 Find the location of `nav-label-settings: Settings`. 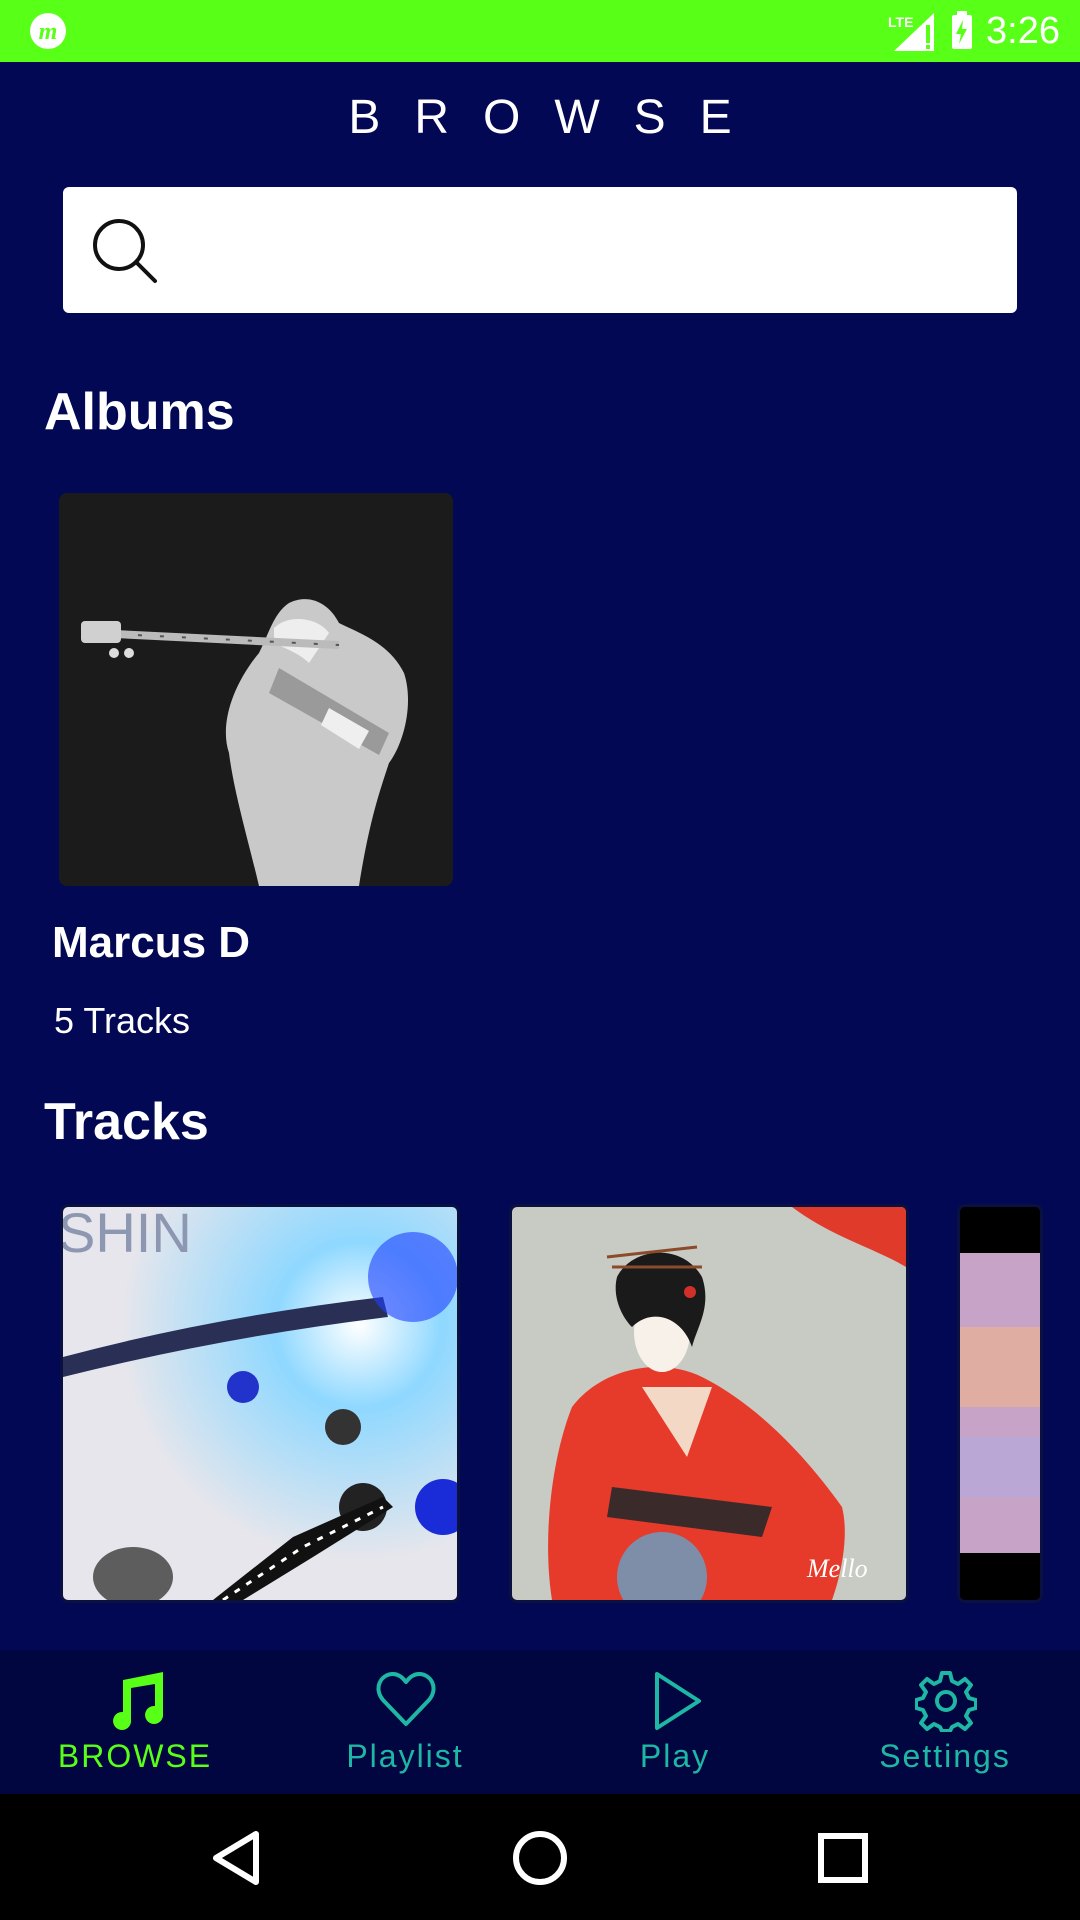

nav-label-settings: Settings is located at coordinates (945, 1756).